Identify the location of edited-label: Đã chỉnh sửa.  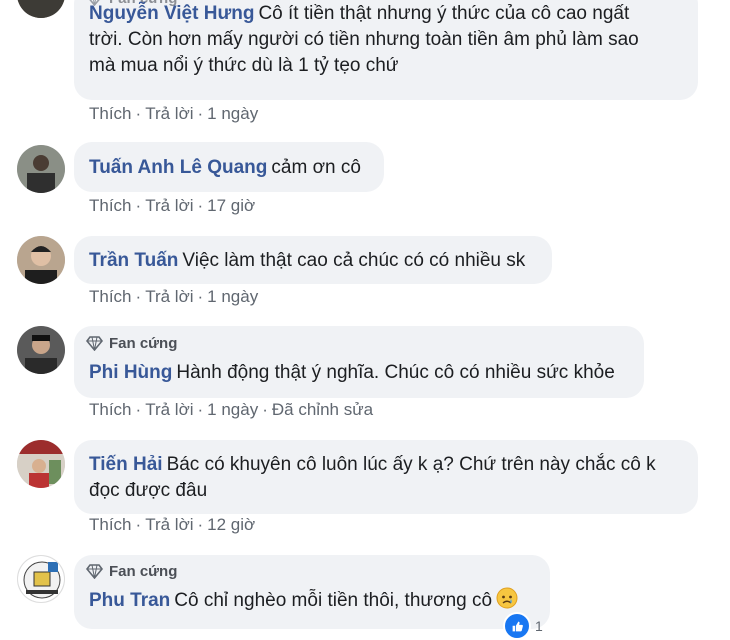
(322, 409).